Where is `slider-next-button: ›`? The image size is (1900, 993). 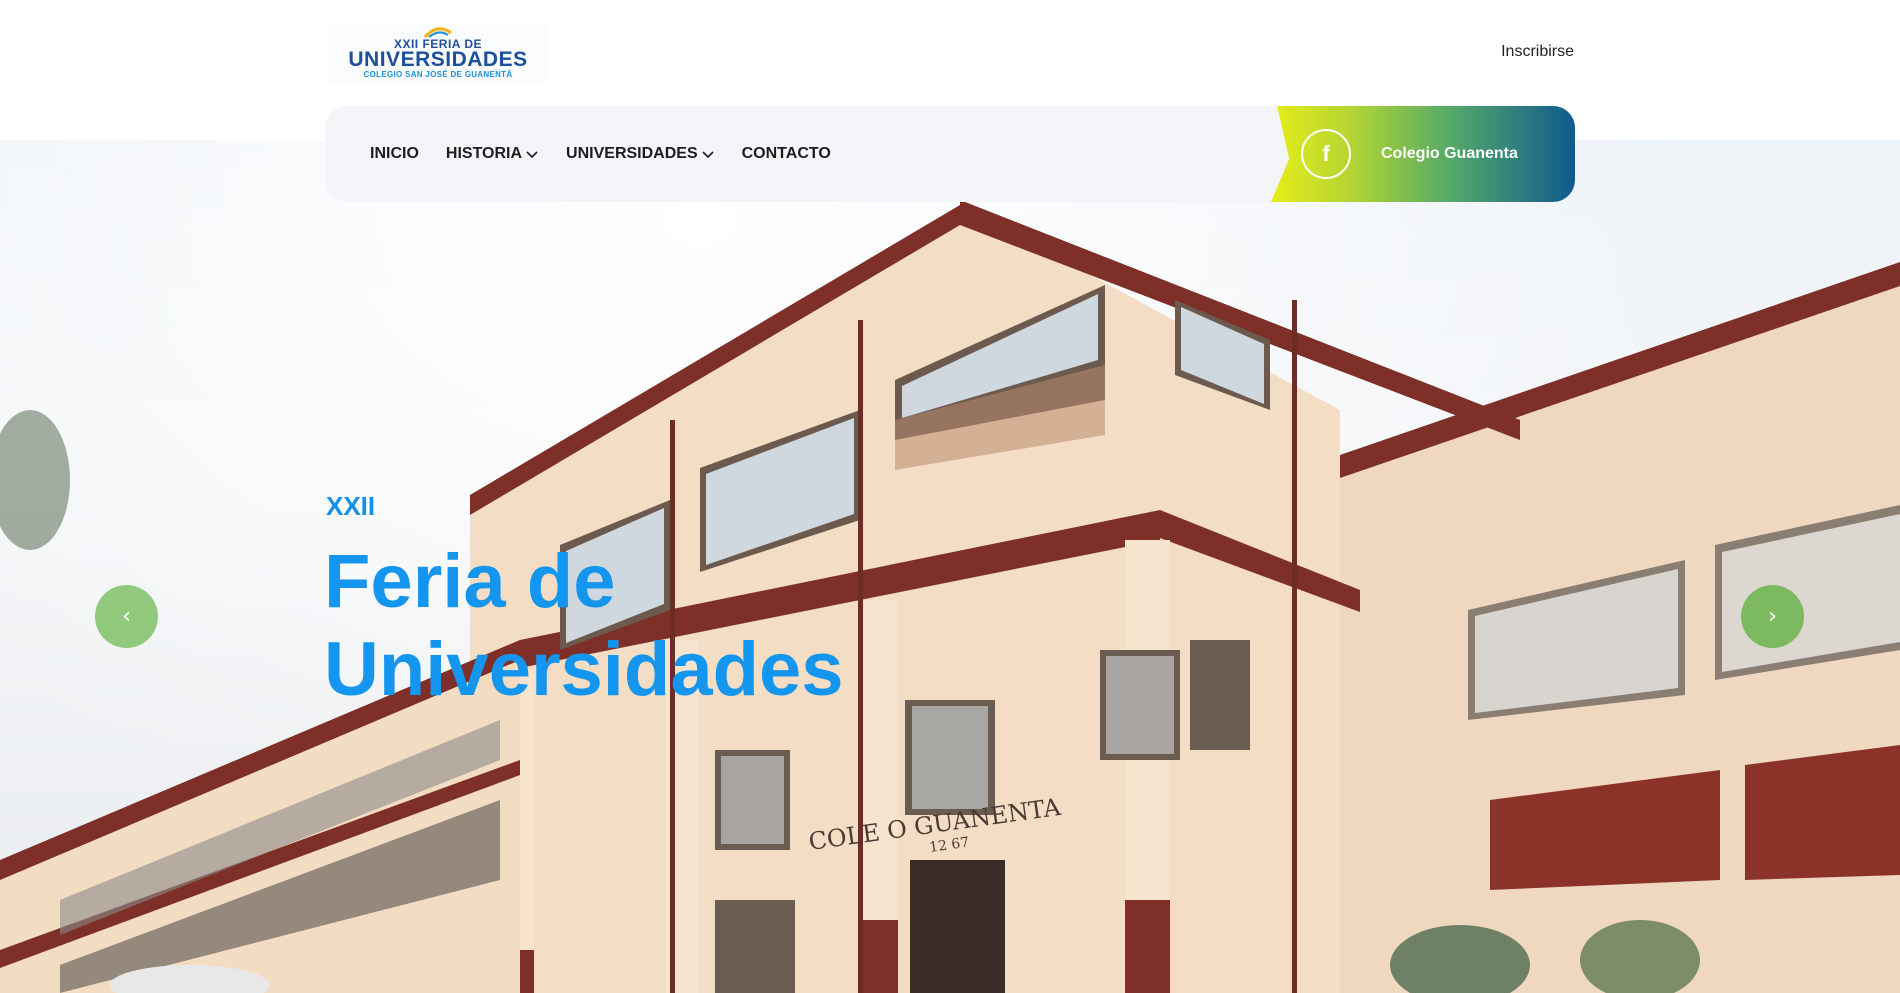 slider-next-button: › is located at coordinates (1772, 616).